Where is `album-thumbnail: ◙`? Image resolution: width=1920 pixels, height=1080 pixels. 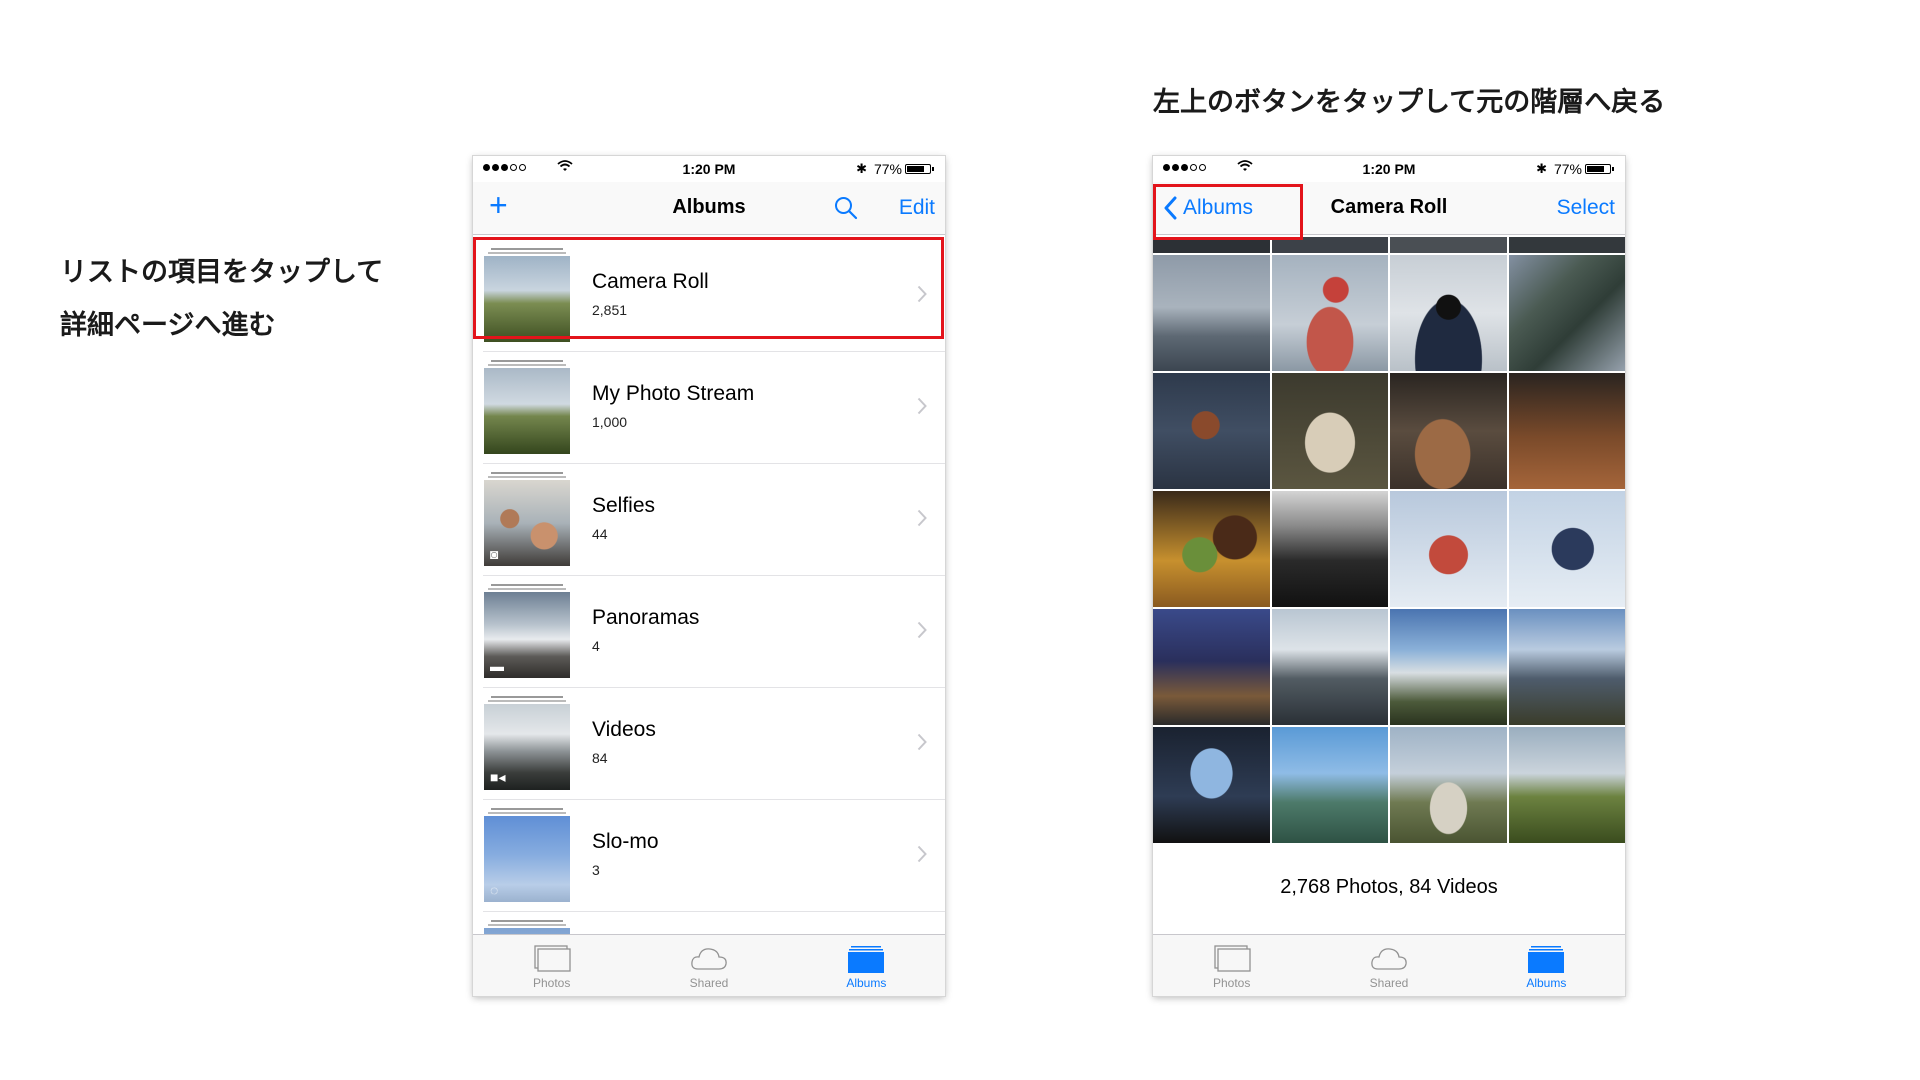
album-thumbnail: ◙ is located at coordinates (527, 519).